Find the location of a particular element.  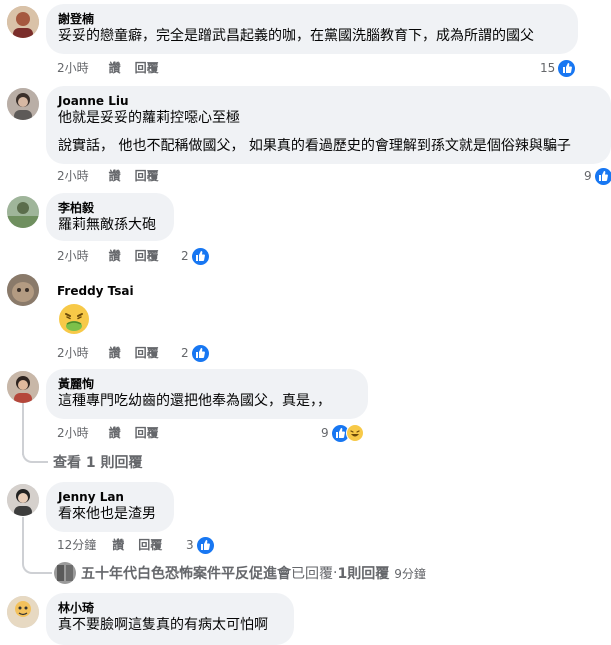

reply-summary: 五十年代白色恐怖案件平反促進會 已回覆 · 1則回覆 9分鐘 is located at coordinates (240, 573).